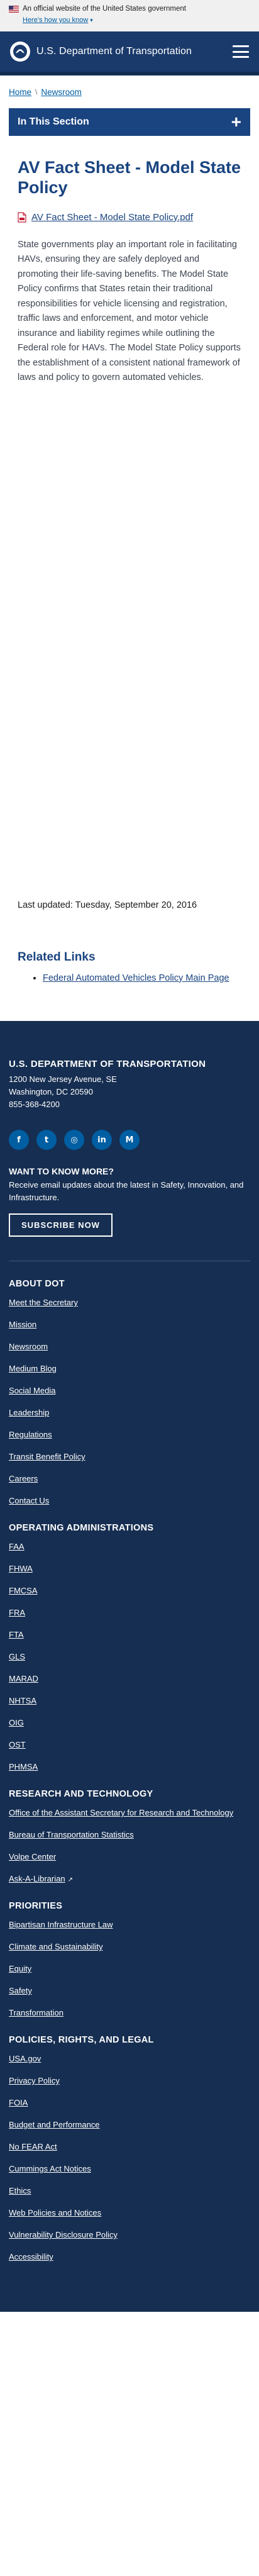 Image resolution: width=259 pixels, height=2576 pixels. Describe the element at coordinates (51, 1091) in the screenshot. I see `address-line-2: Washington, DC 20590` at that location.